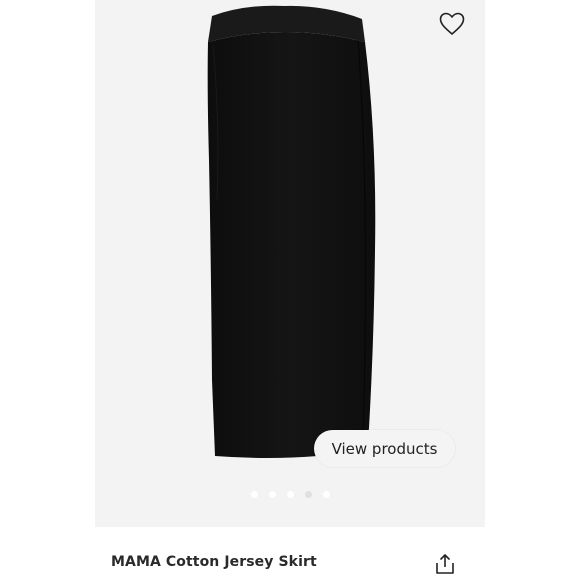 The width and height of the screenshot is (580, 580). What do you see at coordinates (214, 562) in the screenshot?
I see `product-title: MAMA Cotton Jersey Skirt` at bounding box center [214, 562].